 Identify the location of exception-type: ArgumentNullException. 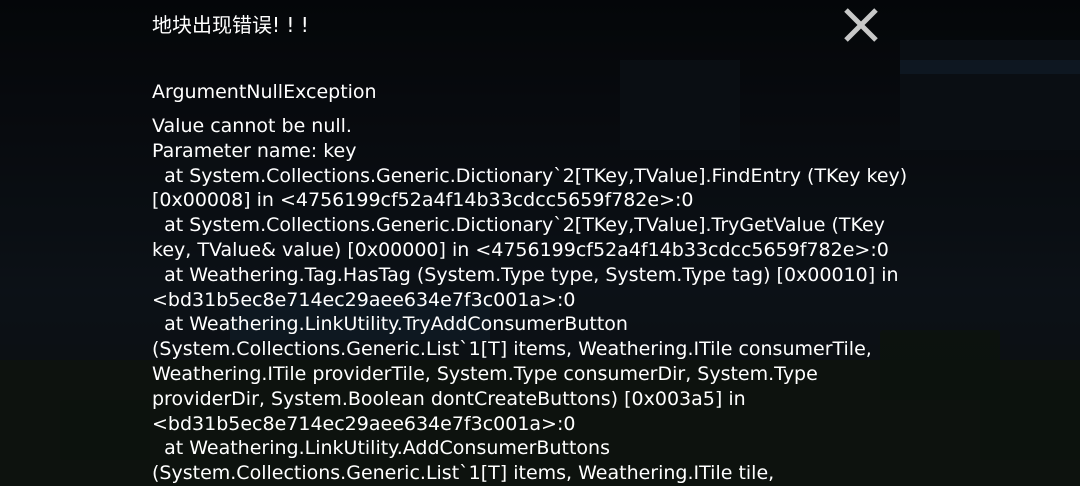
(264, 92).